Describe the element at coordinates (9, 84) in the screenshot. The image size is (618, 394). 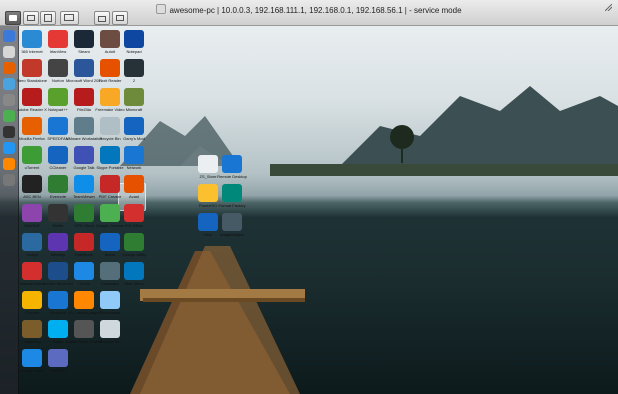
I see `safari-icon` at that location.